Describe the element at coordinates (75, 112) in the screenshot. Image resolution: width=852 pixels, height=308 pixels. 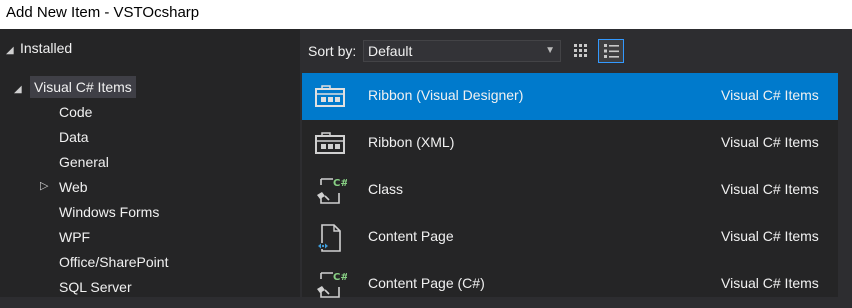
I see `tree-node-code: Code` at that location.